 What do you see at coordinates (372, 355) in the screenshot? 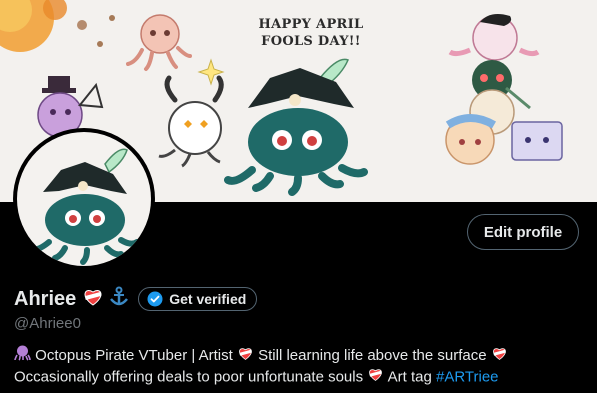
I see `bio-text-1b: Still learning life above the surface` at bounding box center [372, 355].